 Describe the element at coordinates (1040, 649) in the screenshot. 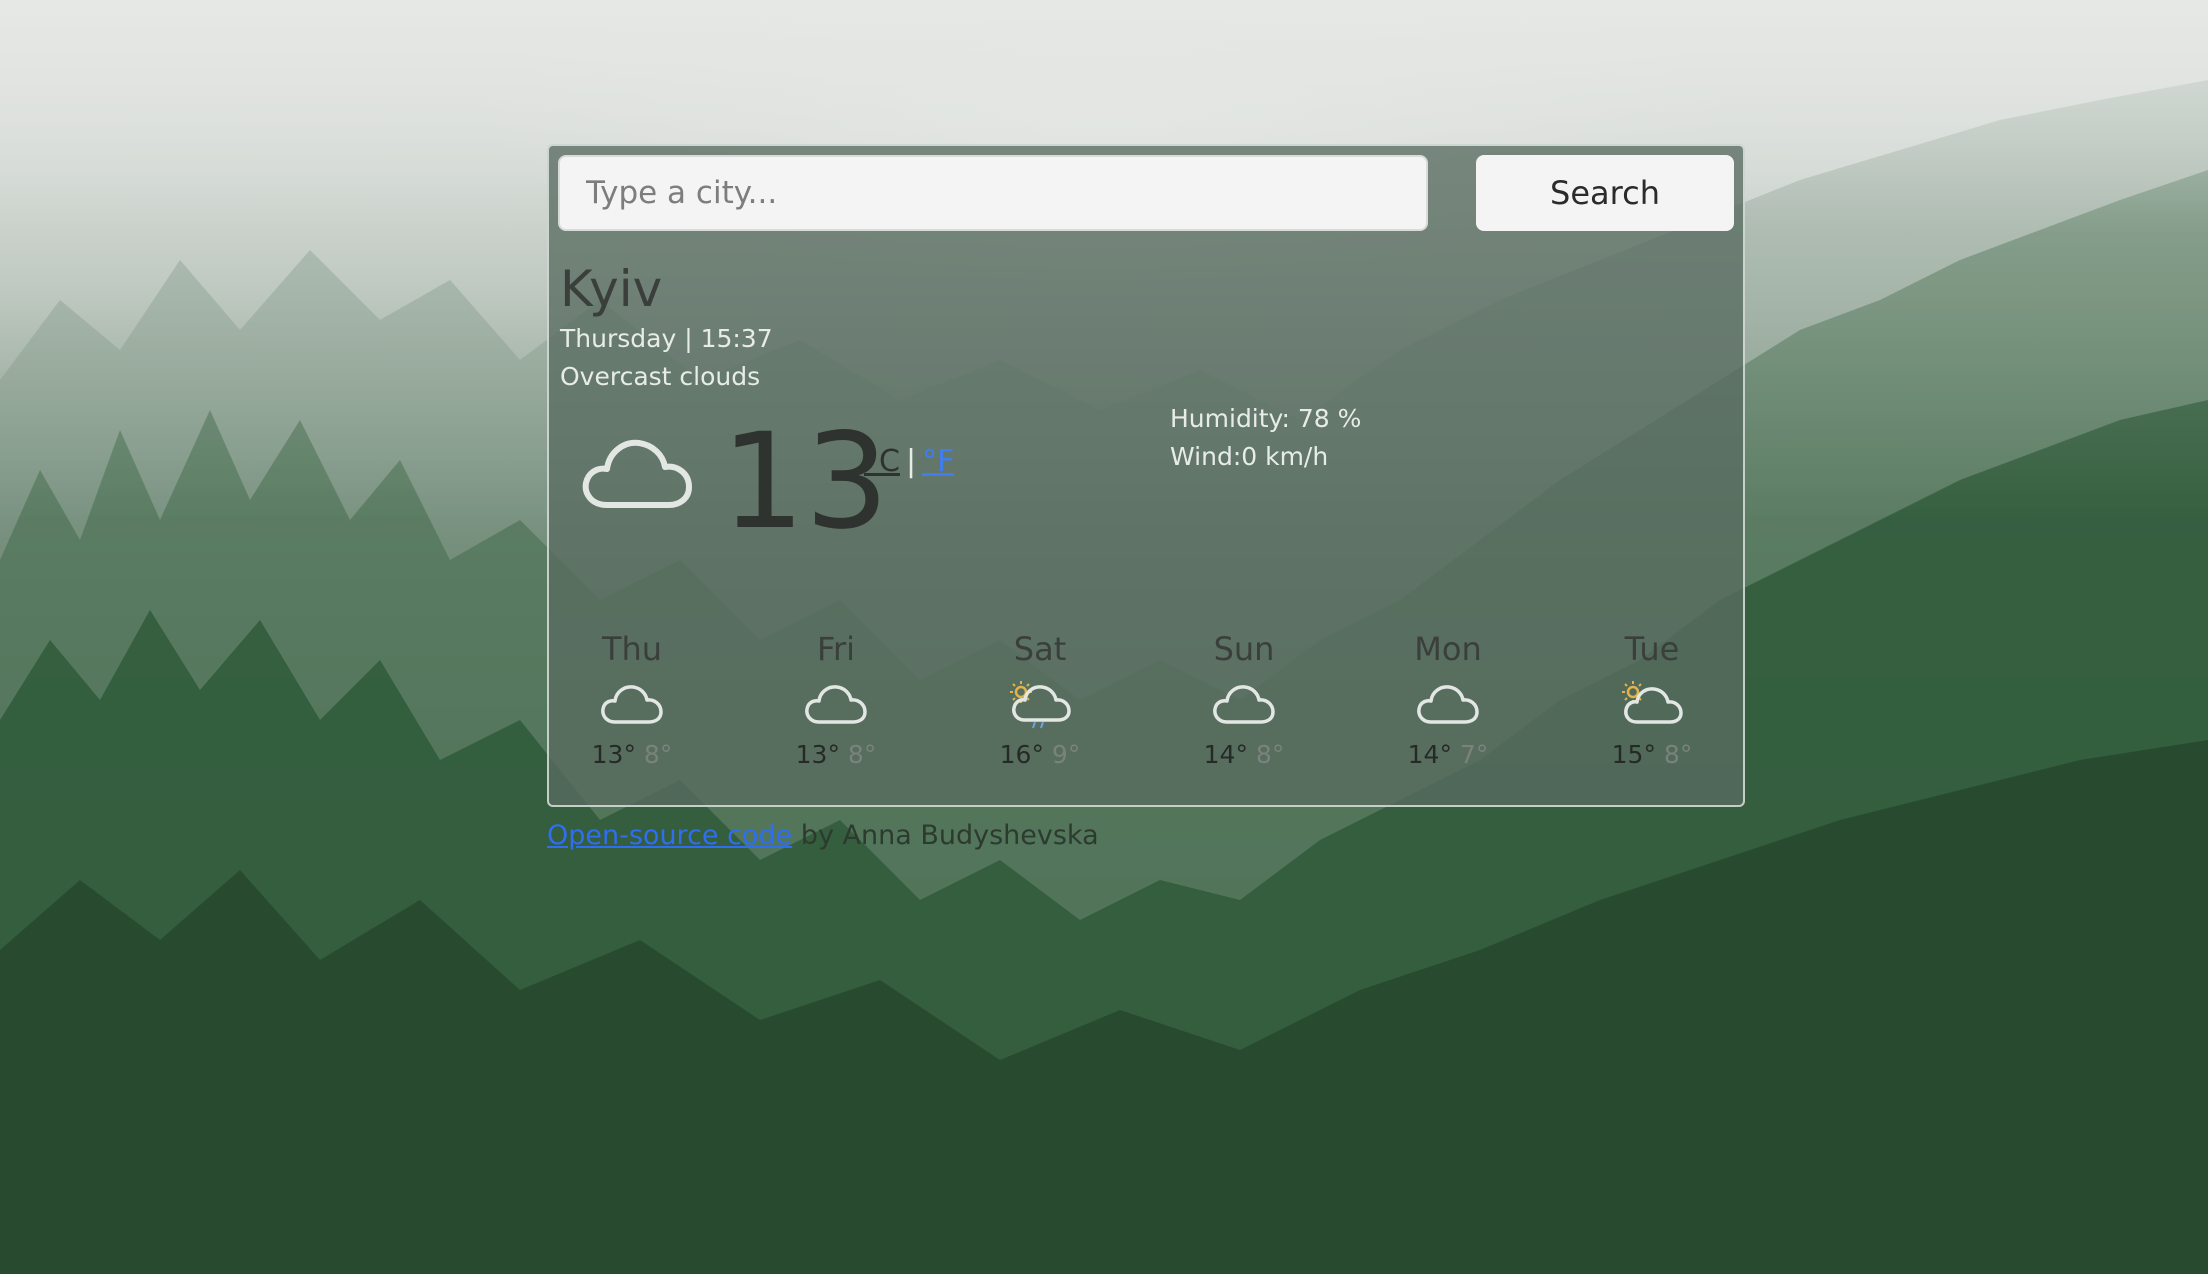

I see `forecast-day-name: Sat` at that location.